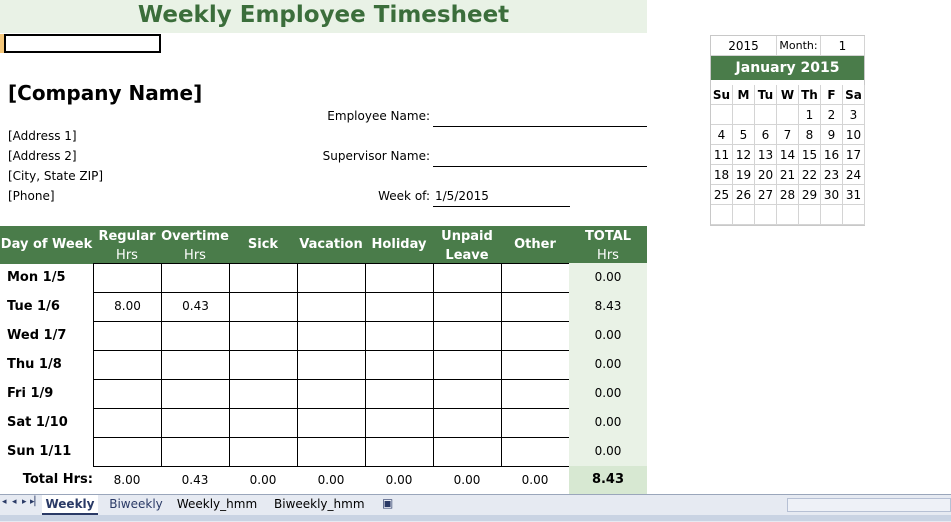  Describe the element at coordinates (832, 135) in the screenshot. I see `calendar-day: 9` at that location.